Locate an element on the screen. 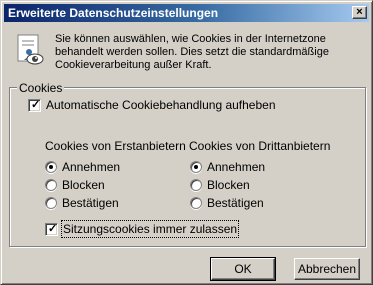 The height and width of the screenshot is (285, 373). first-party-prompt-label: Bestätigen is located at coordinates (90, 203).